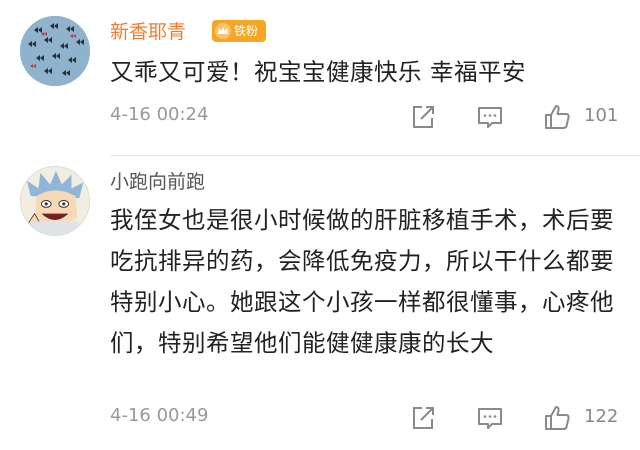 This screenshot has height=450, width=640. I want to click on like-count: 101, so click(601, 115).